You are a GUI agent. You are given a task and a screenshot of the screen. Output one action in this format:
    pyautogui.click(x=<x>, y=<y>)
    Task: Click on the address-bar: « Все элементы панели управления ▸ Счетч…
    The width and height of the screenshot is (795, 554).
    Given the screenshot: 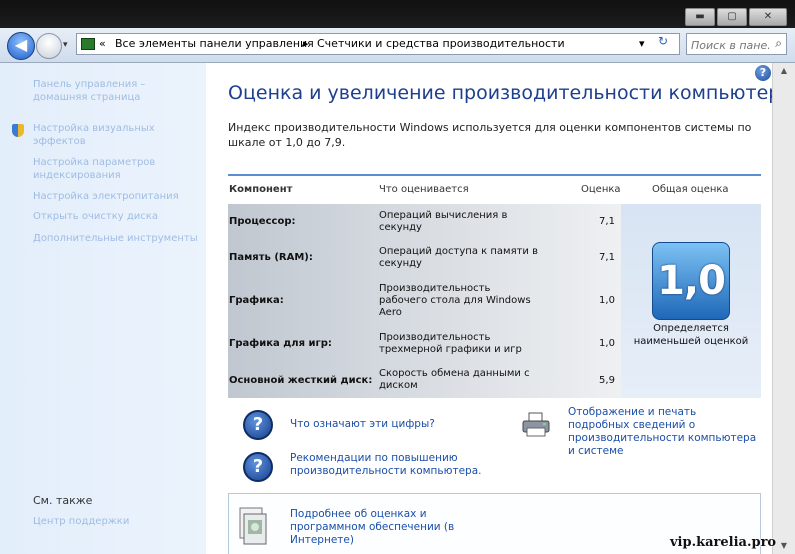 What is the action you would take?
    pyautogui.click(x=378, y=44)
    